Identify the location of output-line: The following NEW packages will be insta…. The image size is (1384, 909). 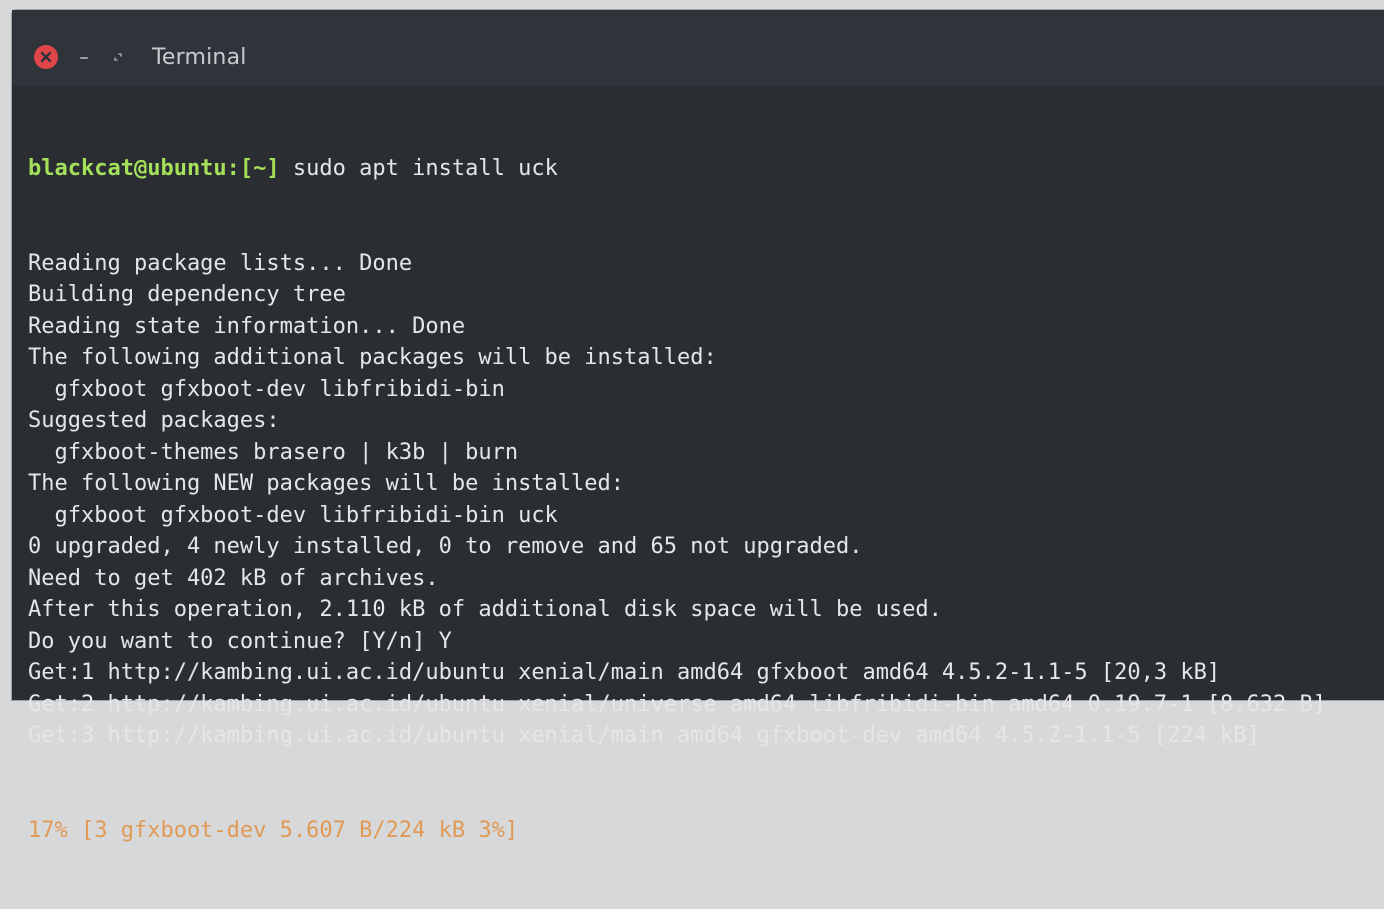
(326, 483).